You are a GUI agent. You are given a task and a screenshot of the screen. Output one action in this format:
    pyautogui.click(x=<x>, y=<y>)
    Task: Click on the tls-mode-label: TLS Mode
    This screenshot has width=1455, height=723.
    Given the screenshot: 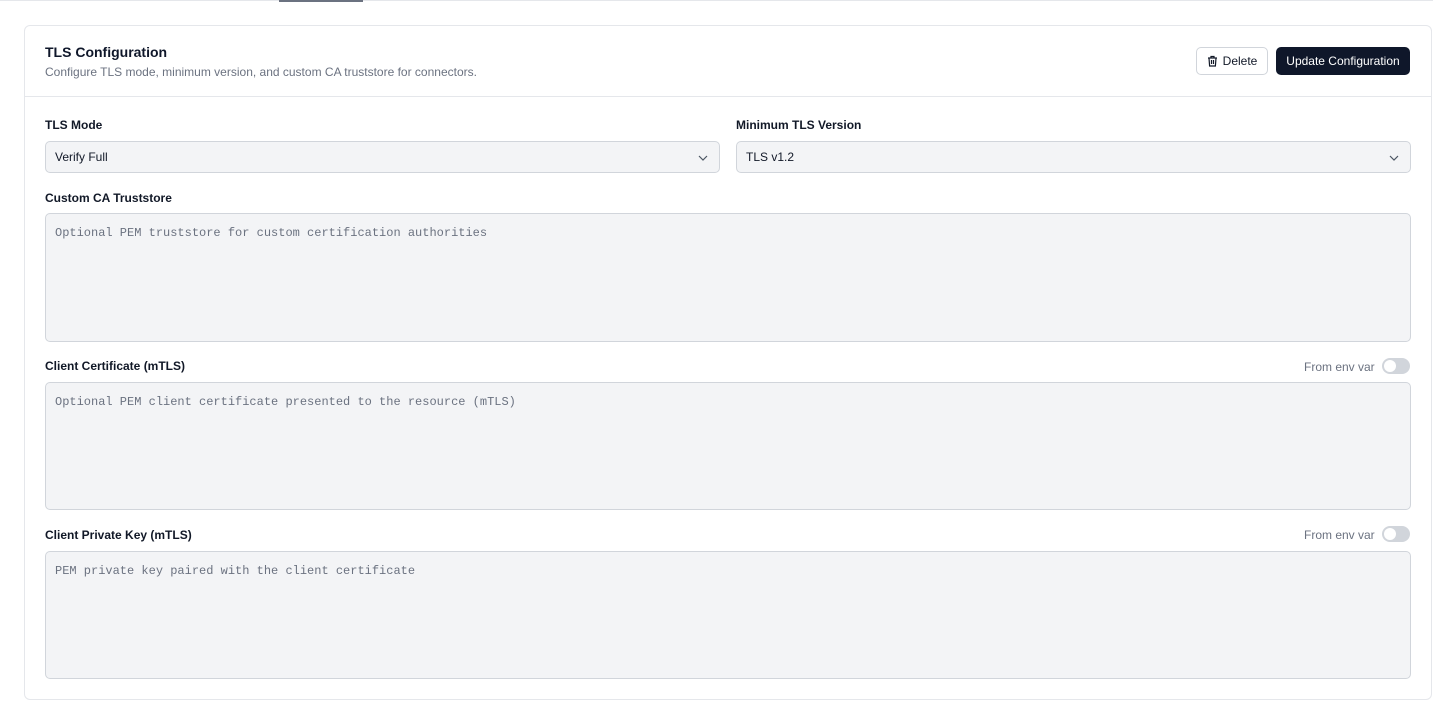 What is the action you would take?
    pyautogui.click(x=74, y=125)
    